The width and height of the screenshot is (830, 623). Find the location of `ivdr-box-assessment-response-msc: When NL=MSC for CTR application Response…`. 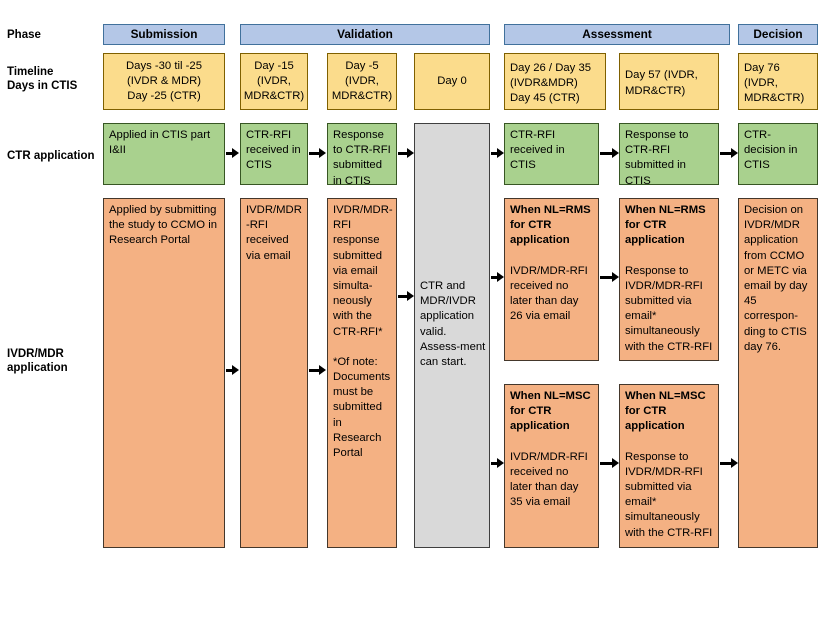

ivdr-box-assessment-response-msc: When NL=MSC for CTR application Response… is located at coordinates (669, 466).